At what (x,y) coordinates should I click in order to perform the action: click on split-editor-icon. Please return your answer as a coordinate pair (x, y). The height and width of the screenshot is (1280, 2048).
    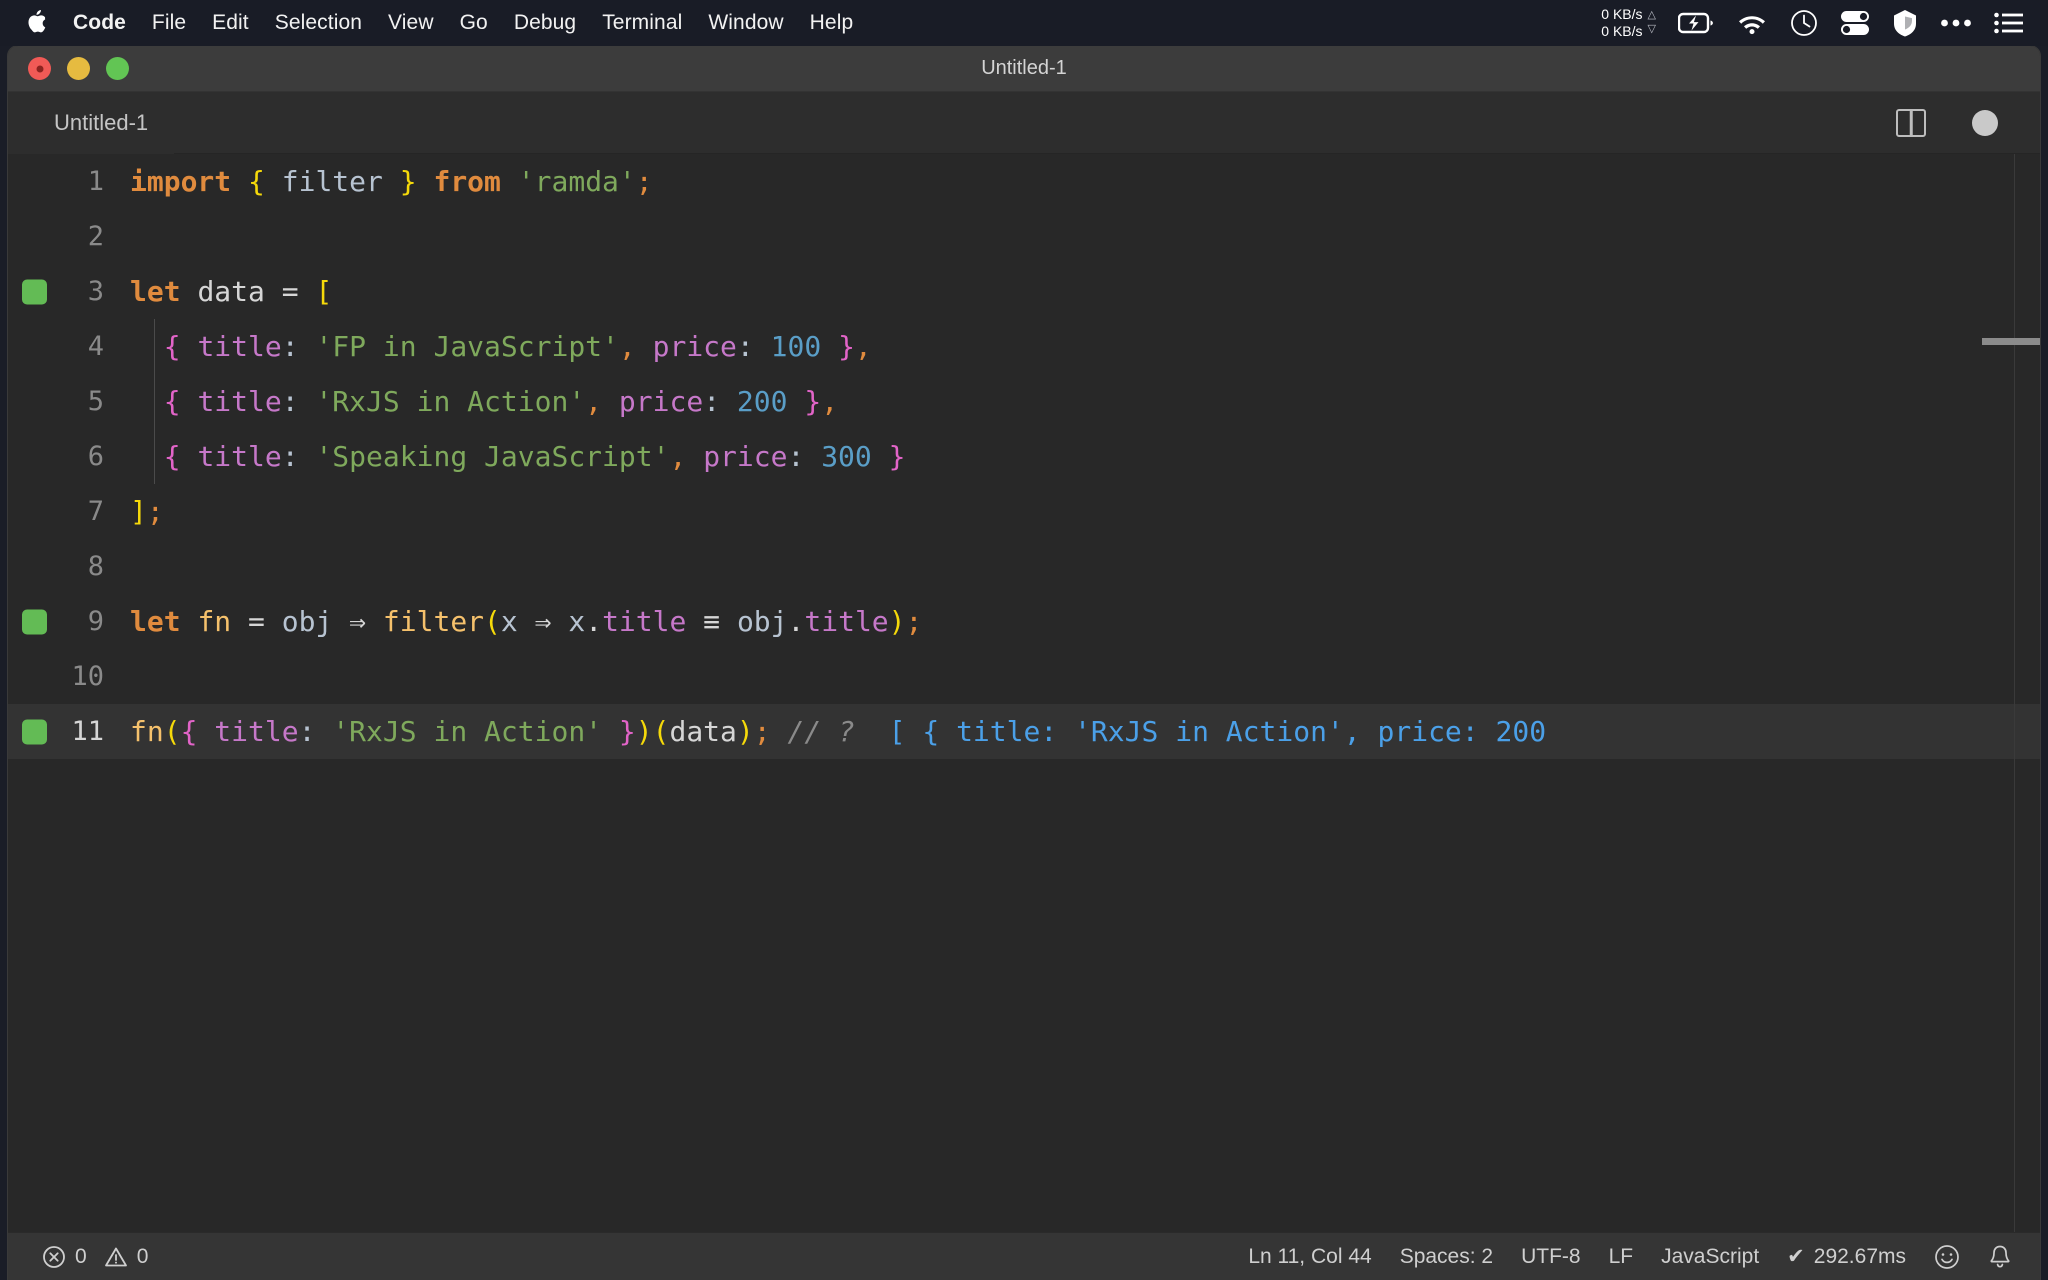
    Looking at the image, I should click on (1911, 122).